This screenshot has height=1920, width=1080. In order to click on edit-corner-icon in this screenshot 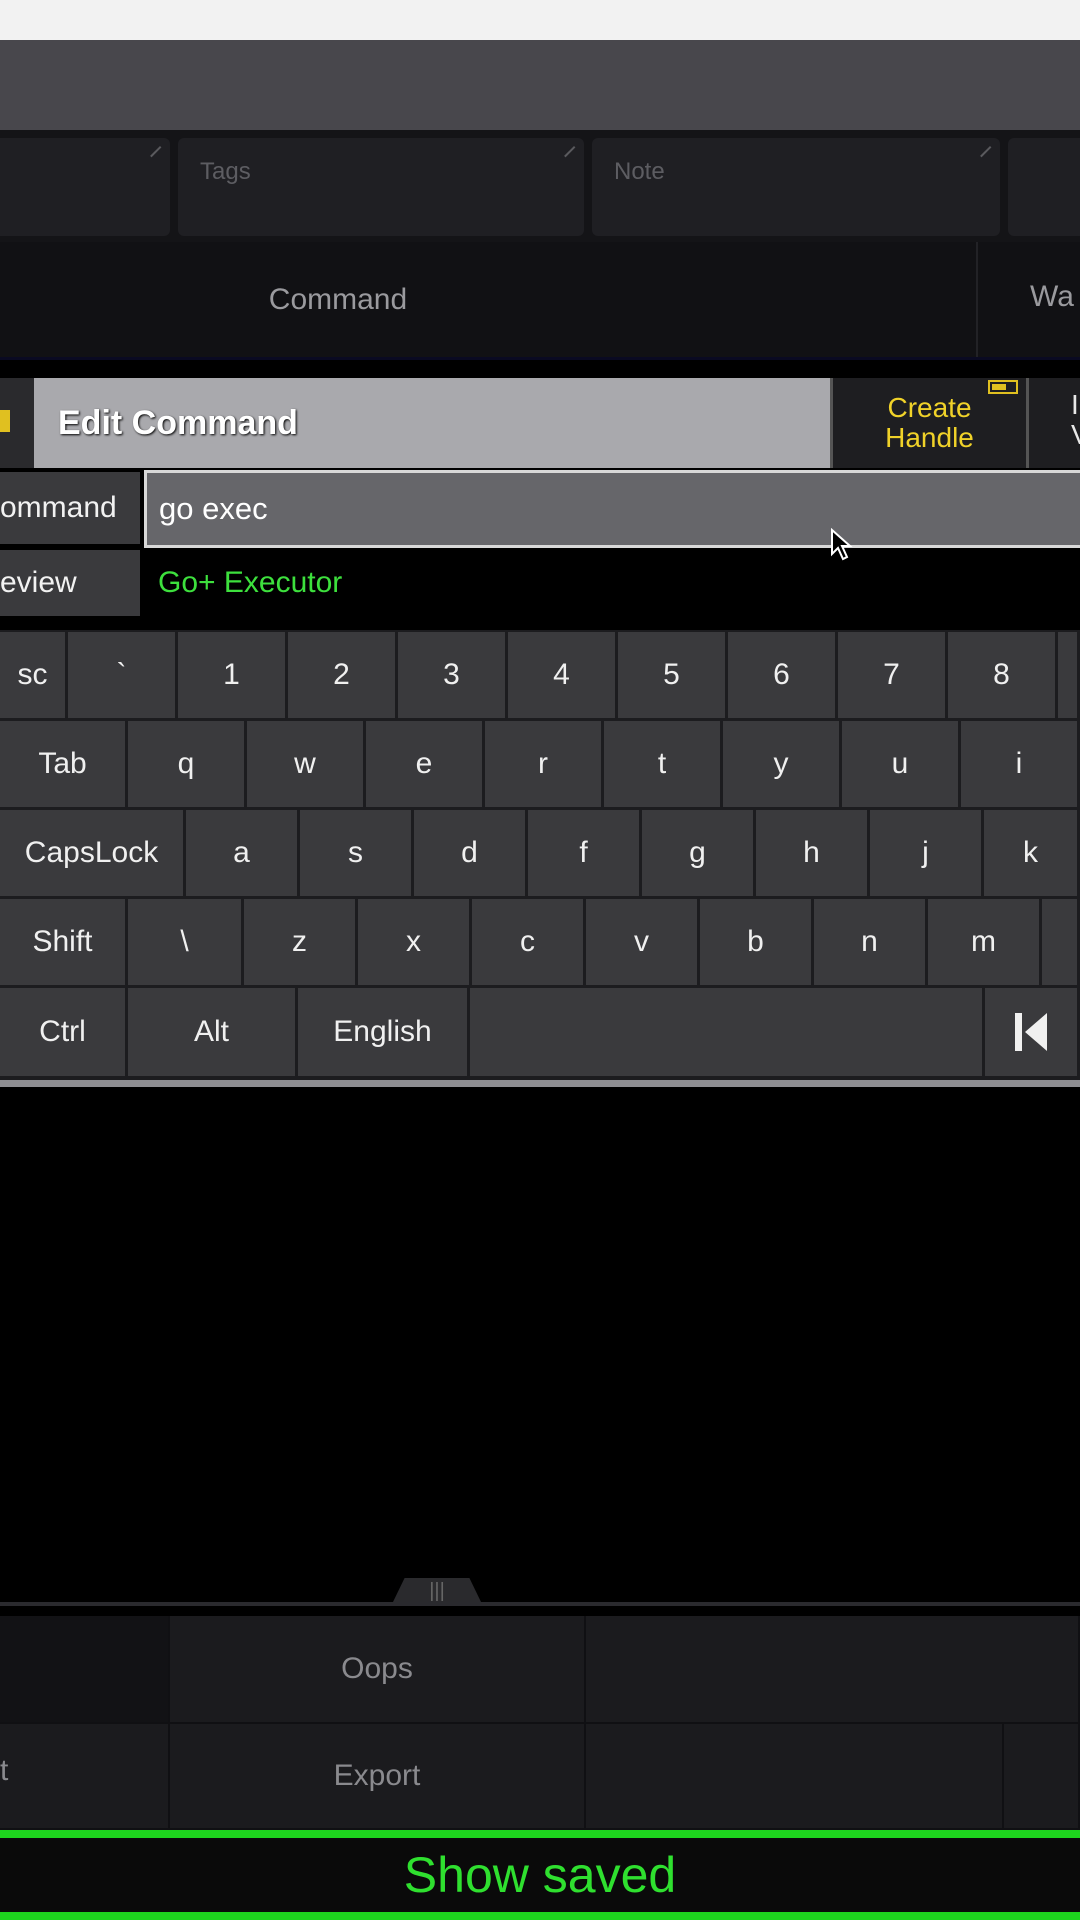, I will do `click(161, 157)`.